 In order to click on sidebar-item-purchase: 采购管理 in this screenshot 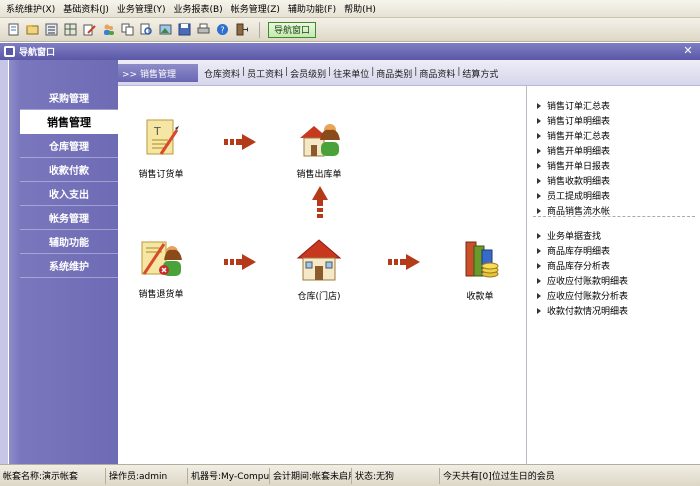, I will do `click(69, 98)`.